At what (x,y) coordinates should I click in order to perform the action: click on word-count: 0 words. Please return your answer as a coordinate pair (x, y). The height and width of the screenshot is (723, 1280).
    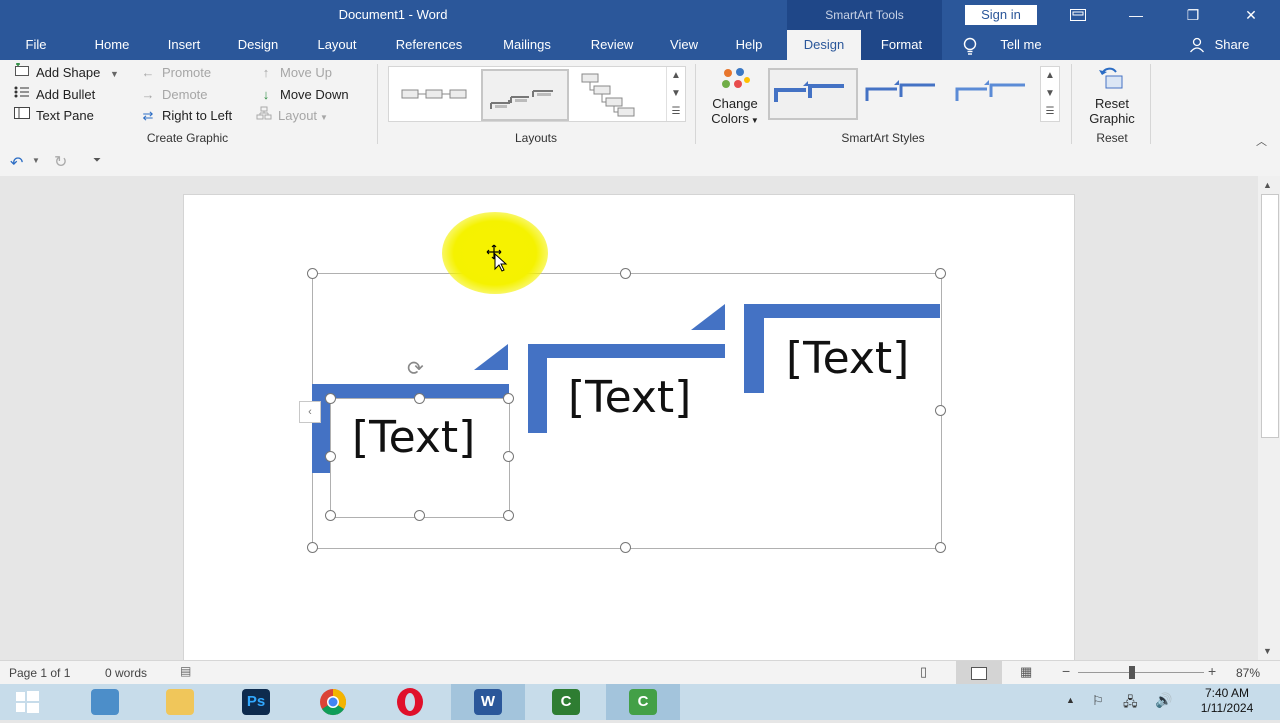
    Looking at the image, I should click on (126, 673).